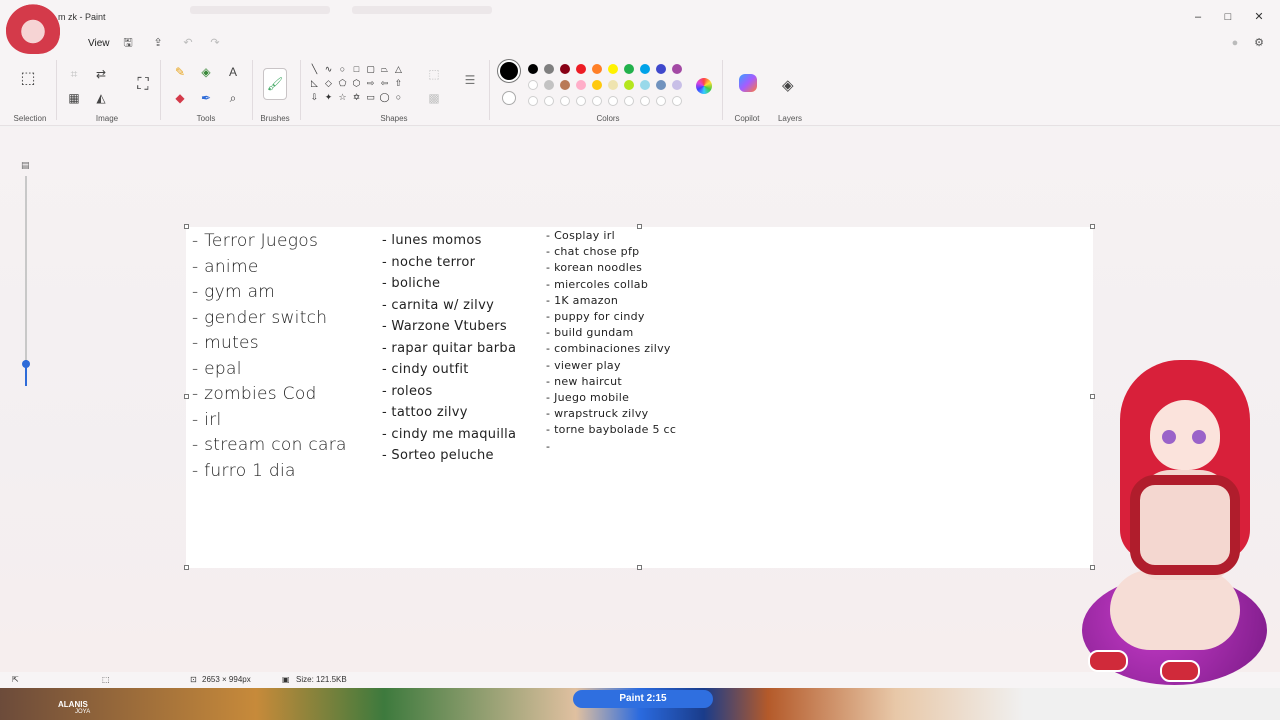 Image resolution: width=1280 pixels, height=720 pixels. What do you see at coordinates (342, 83) in the screenshot?
I see `pentagon-shape-icon: ⬠` at bounding box center [342, 83].